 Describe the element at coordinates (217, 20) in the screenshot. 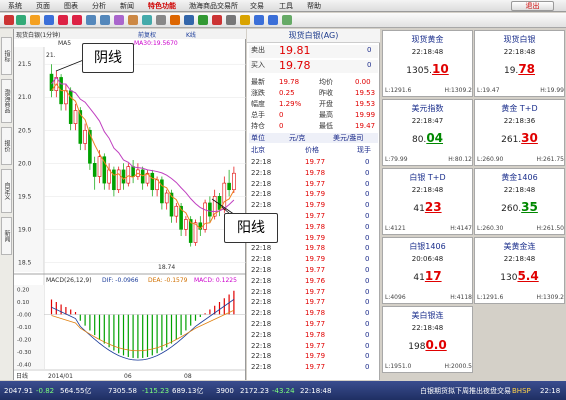

I see `stop-icon` at that location.